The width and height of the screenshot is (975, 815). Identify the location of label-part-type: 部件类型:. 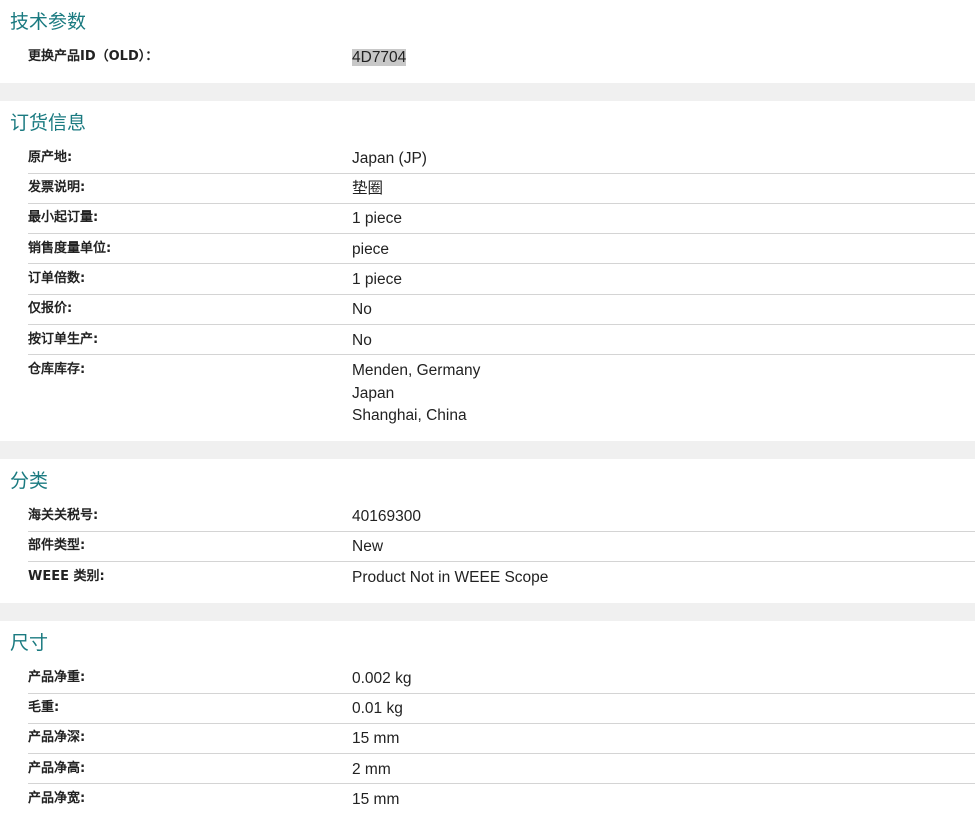
(57, 545).